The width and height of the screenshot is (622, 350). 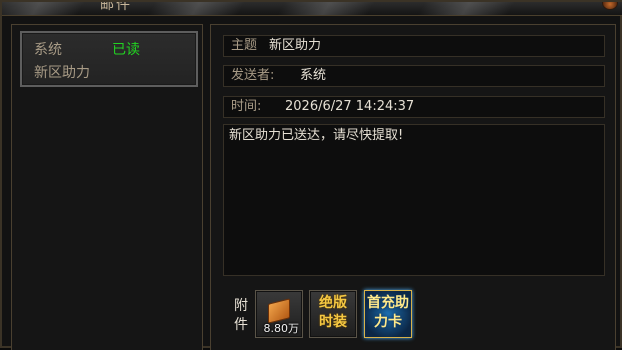 I want to click on sender-value: 系统, so click(x=313, y=75).